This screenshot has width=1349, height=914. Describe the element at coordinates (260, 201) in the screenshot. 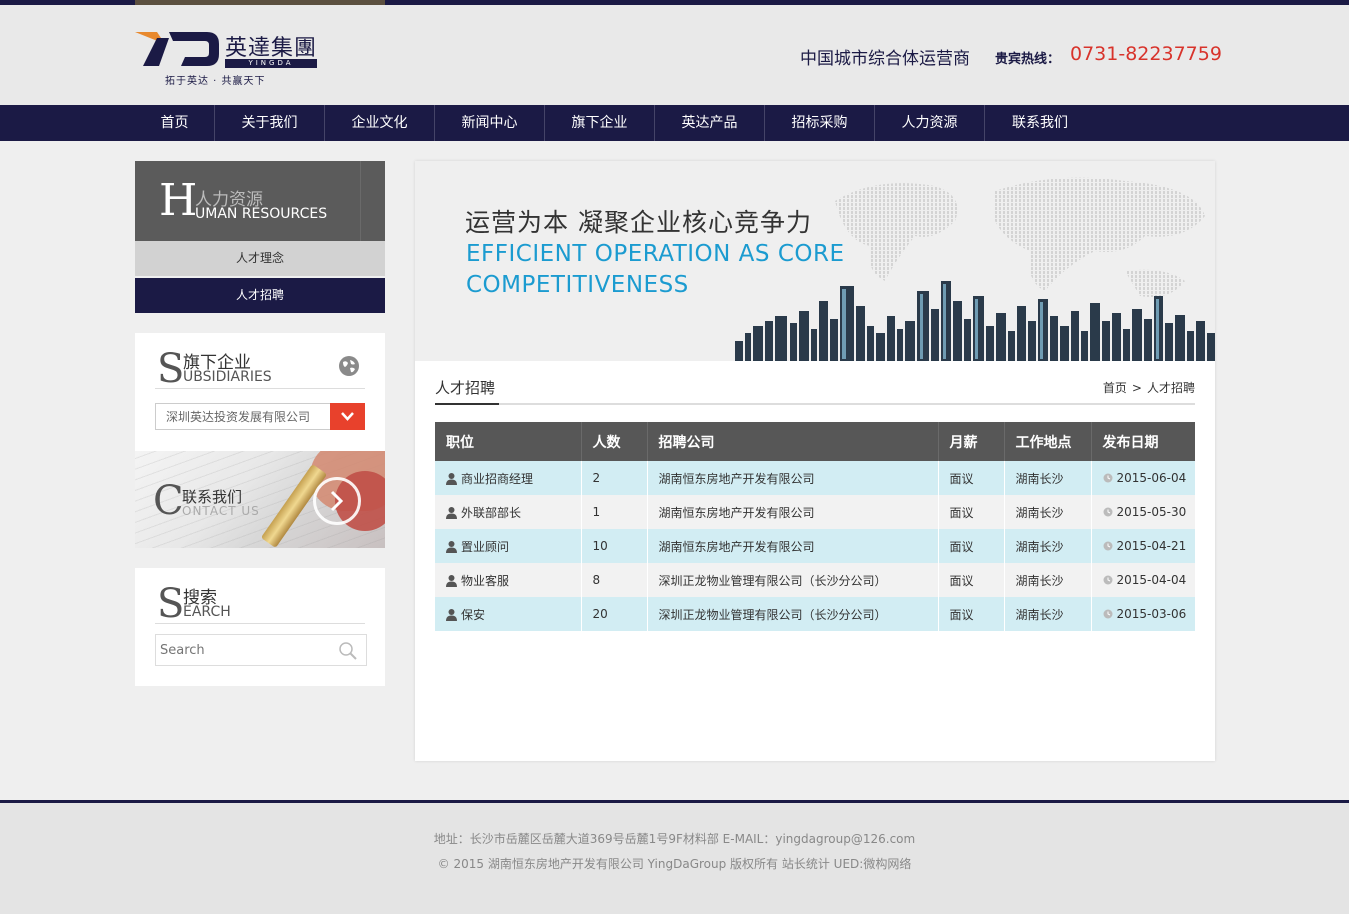

I see `sidebar-hr-header: H 人力资源 UMAN RESOURCES` at that location.